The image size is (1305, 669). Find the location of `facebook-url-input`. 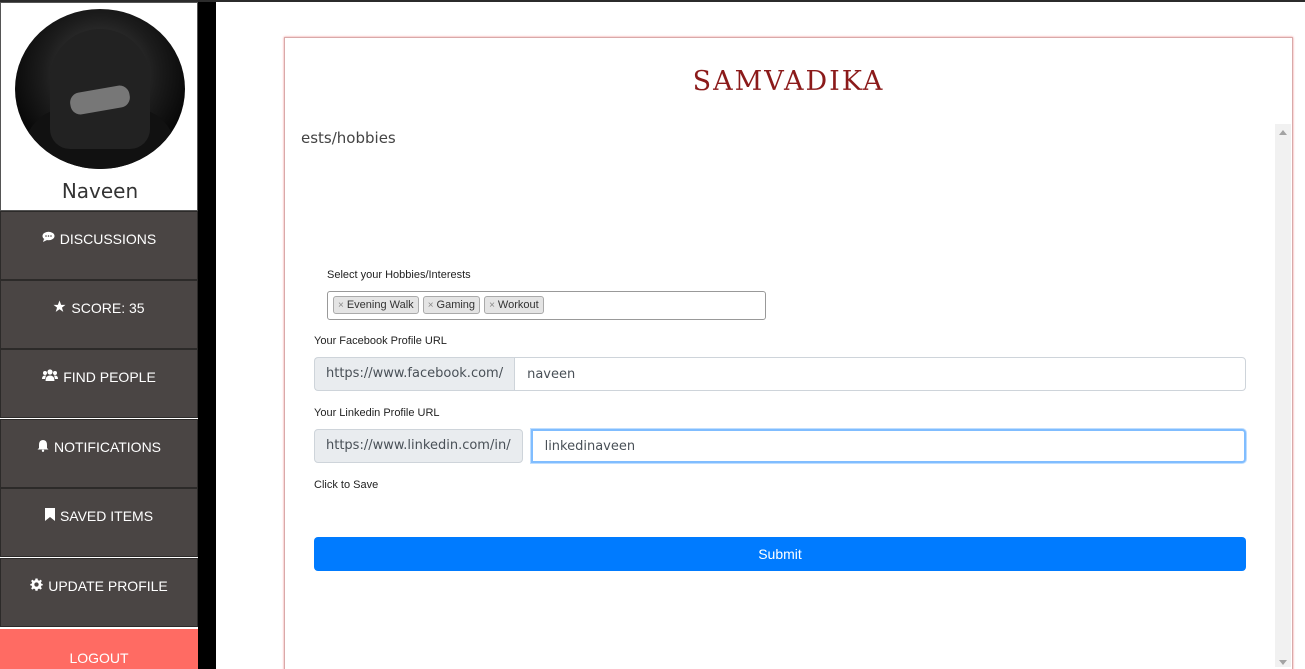

facebook-url-input is located at coordinates (880, 374).